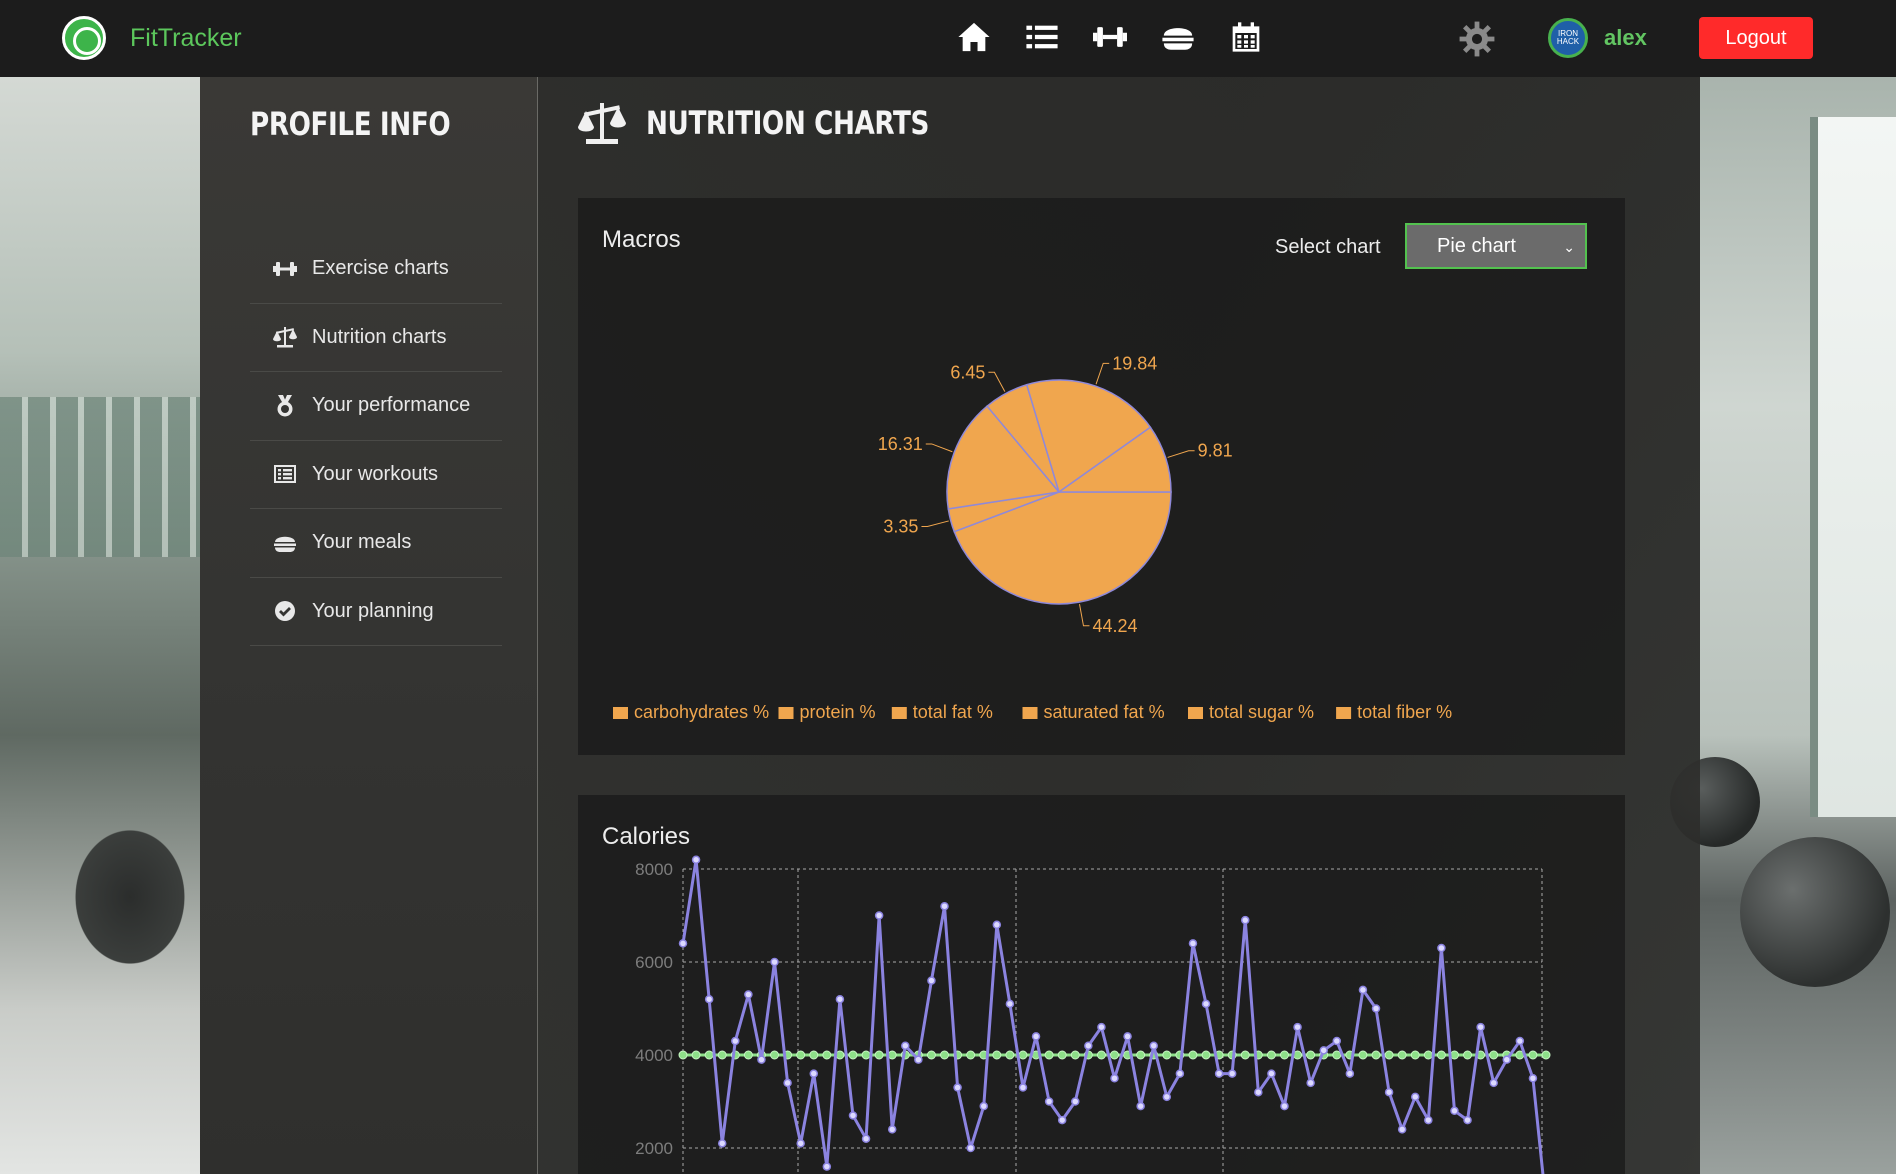 The height and width of the screenshot is (1174, 1896). Describe the element at coordinates (967, 372) in the screenshot. I see `pie-data-label: 6.45` at that location.